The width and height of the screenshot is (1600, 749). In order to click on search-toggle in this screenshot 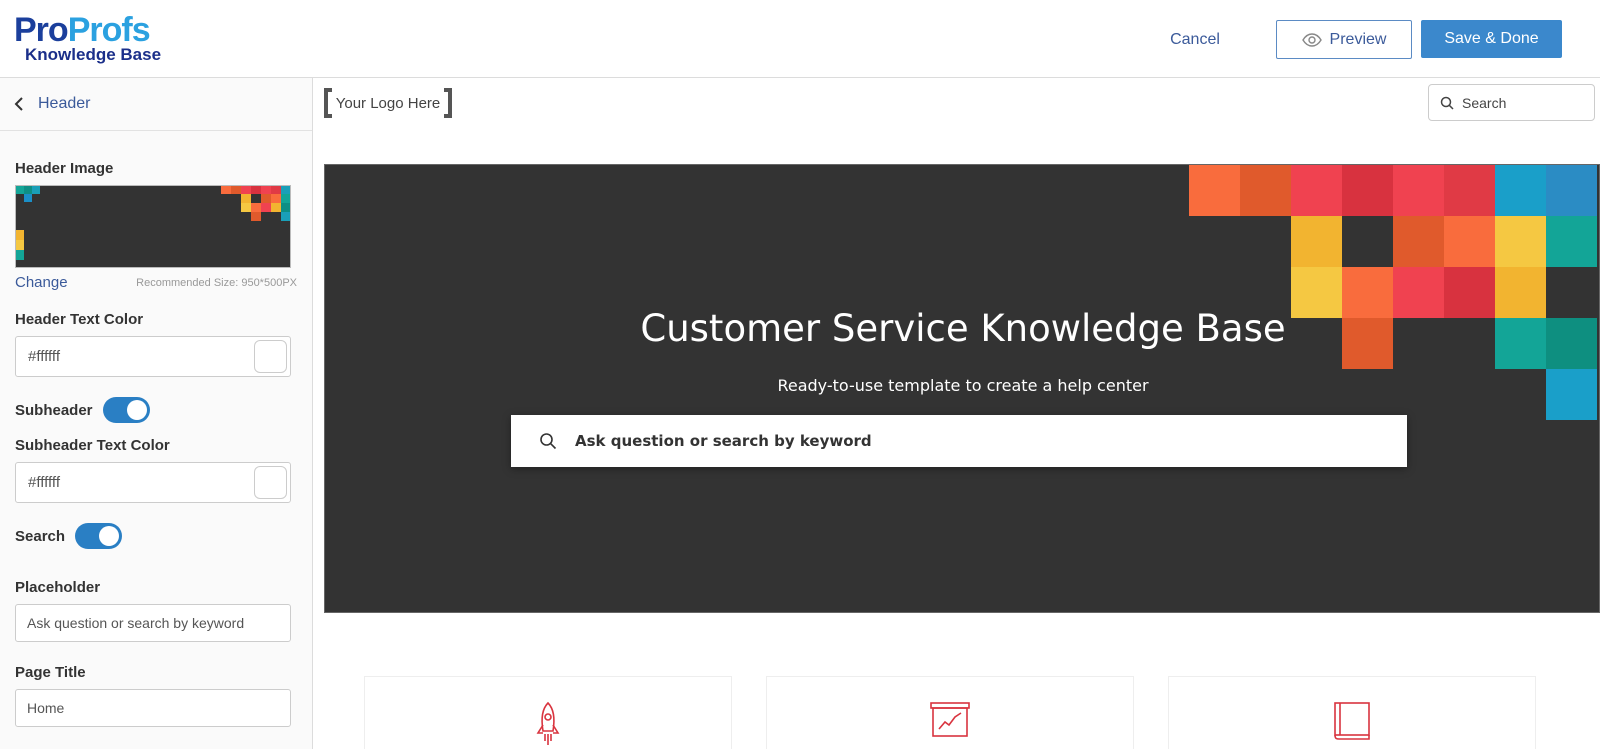, I will do `click(99, 536)`.